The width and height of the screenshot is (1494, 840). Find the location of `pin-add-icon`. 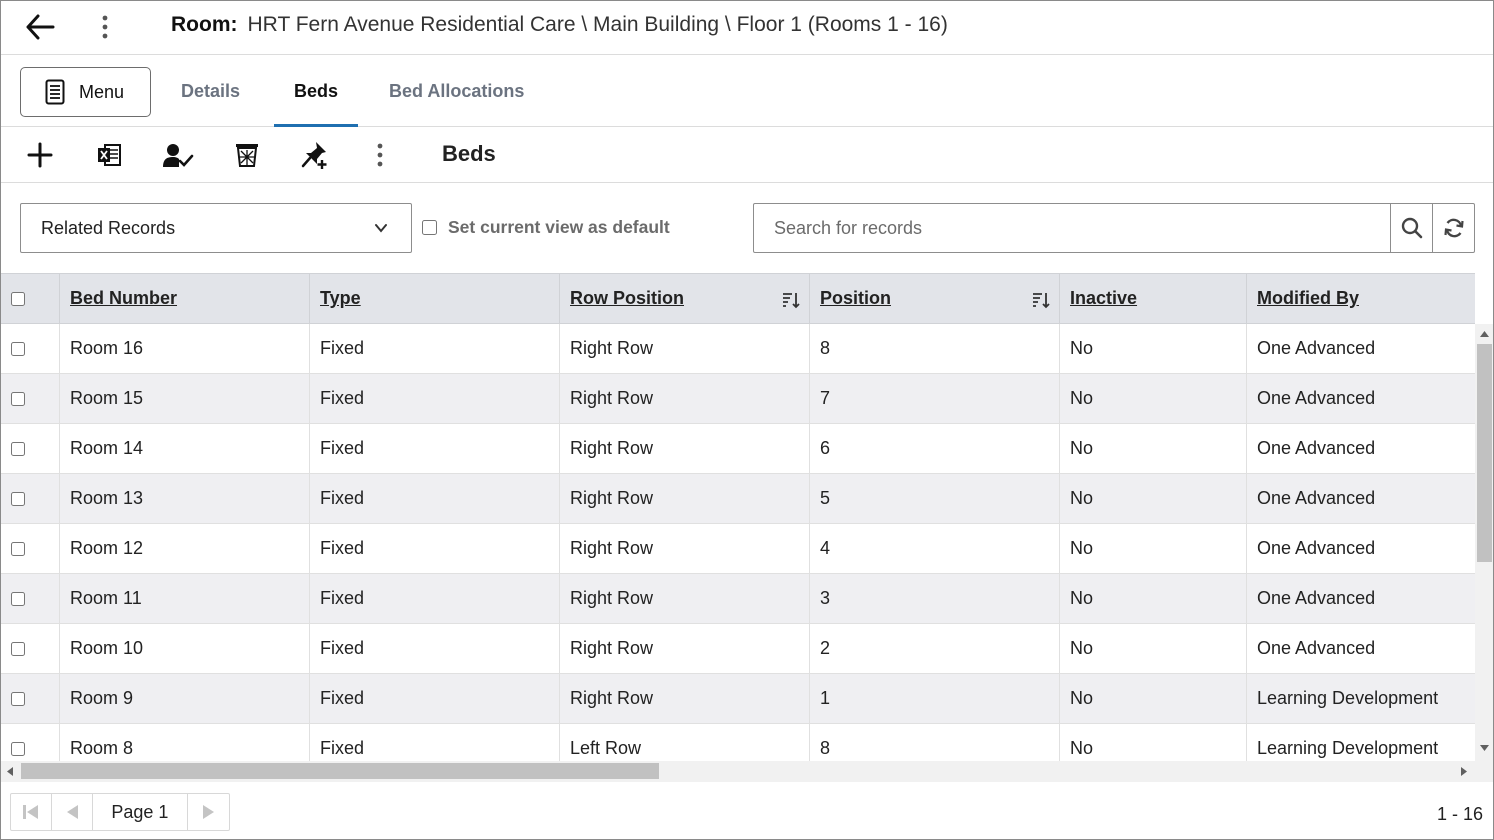

pin-add-icon is located at coordinates (315, 155).